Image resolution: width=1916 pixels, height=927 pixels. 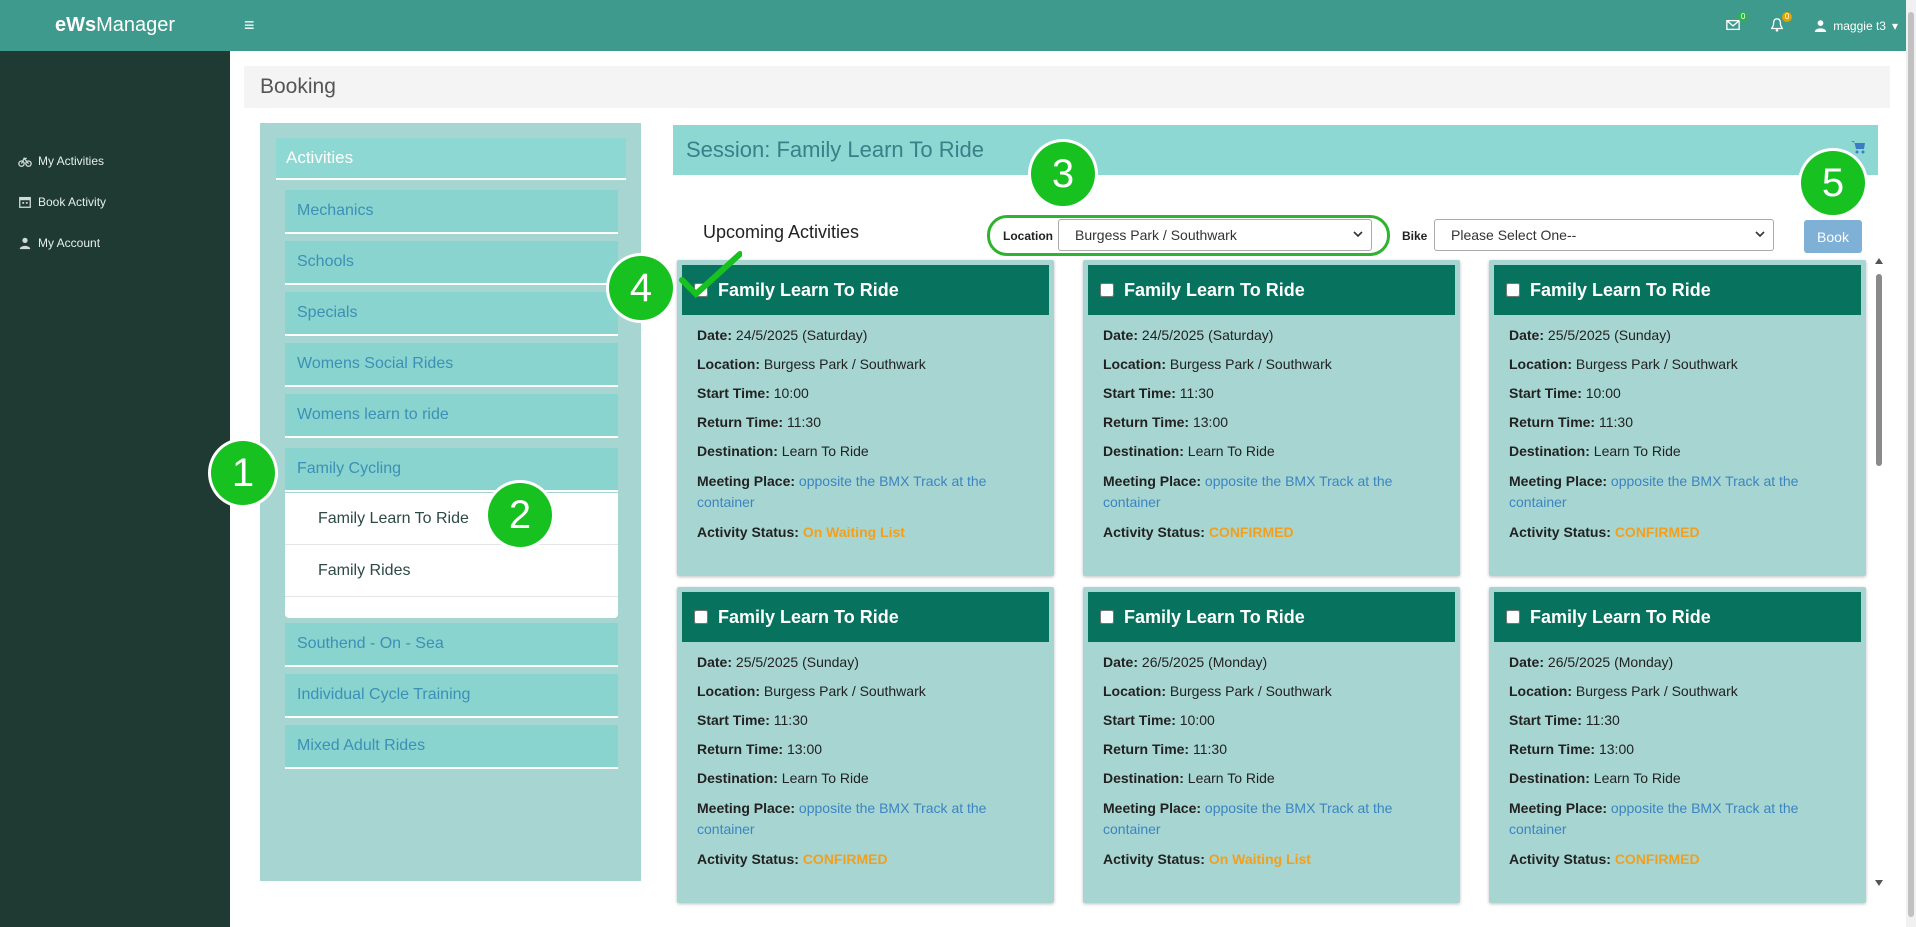 What do you see at coordinates (804, 749) in the screenshot?
I see `card-return-value: 13:00` at bounding box center [804, 749].